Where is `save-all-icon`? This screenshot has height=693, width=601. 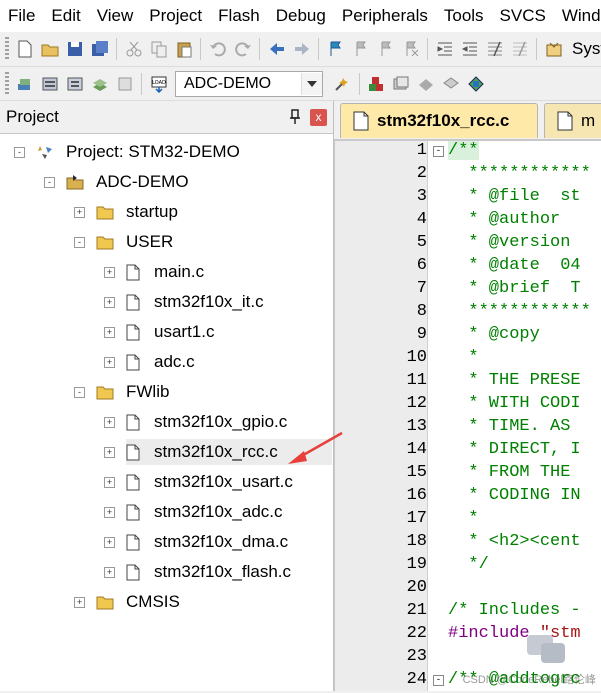
save-all-icon is located at coordinates (100, 49).